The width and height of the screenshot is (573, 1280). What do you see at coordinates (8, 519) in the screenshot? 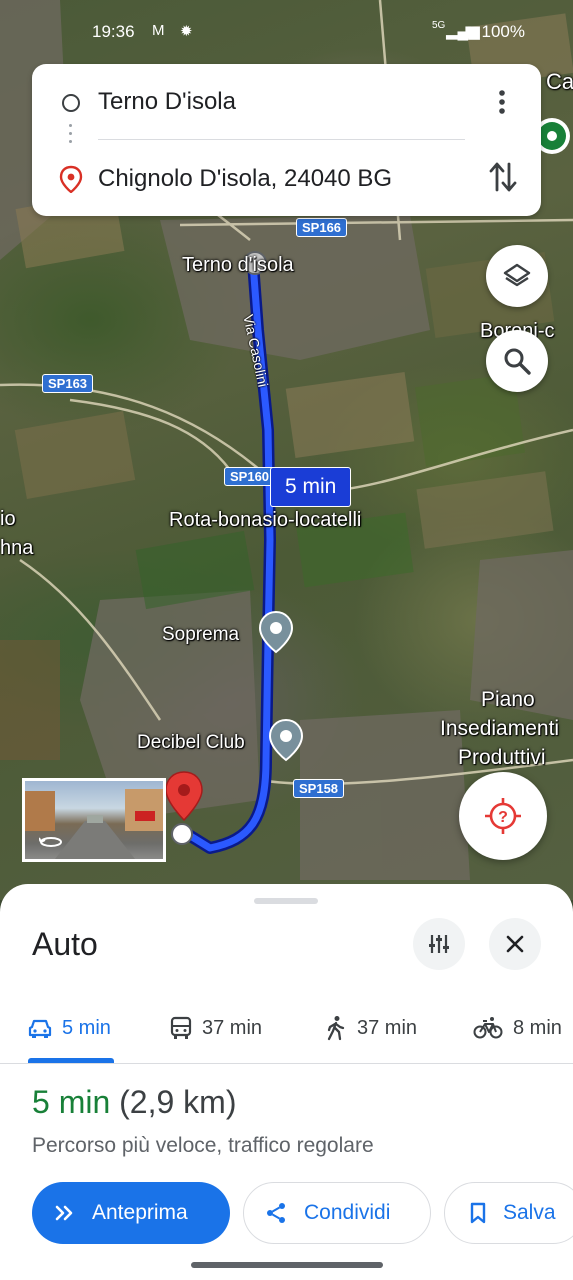
I see `place-label-cut-left-1: io` at bounding box center [8, 519].